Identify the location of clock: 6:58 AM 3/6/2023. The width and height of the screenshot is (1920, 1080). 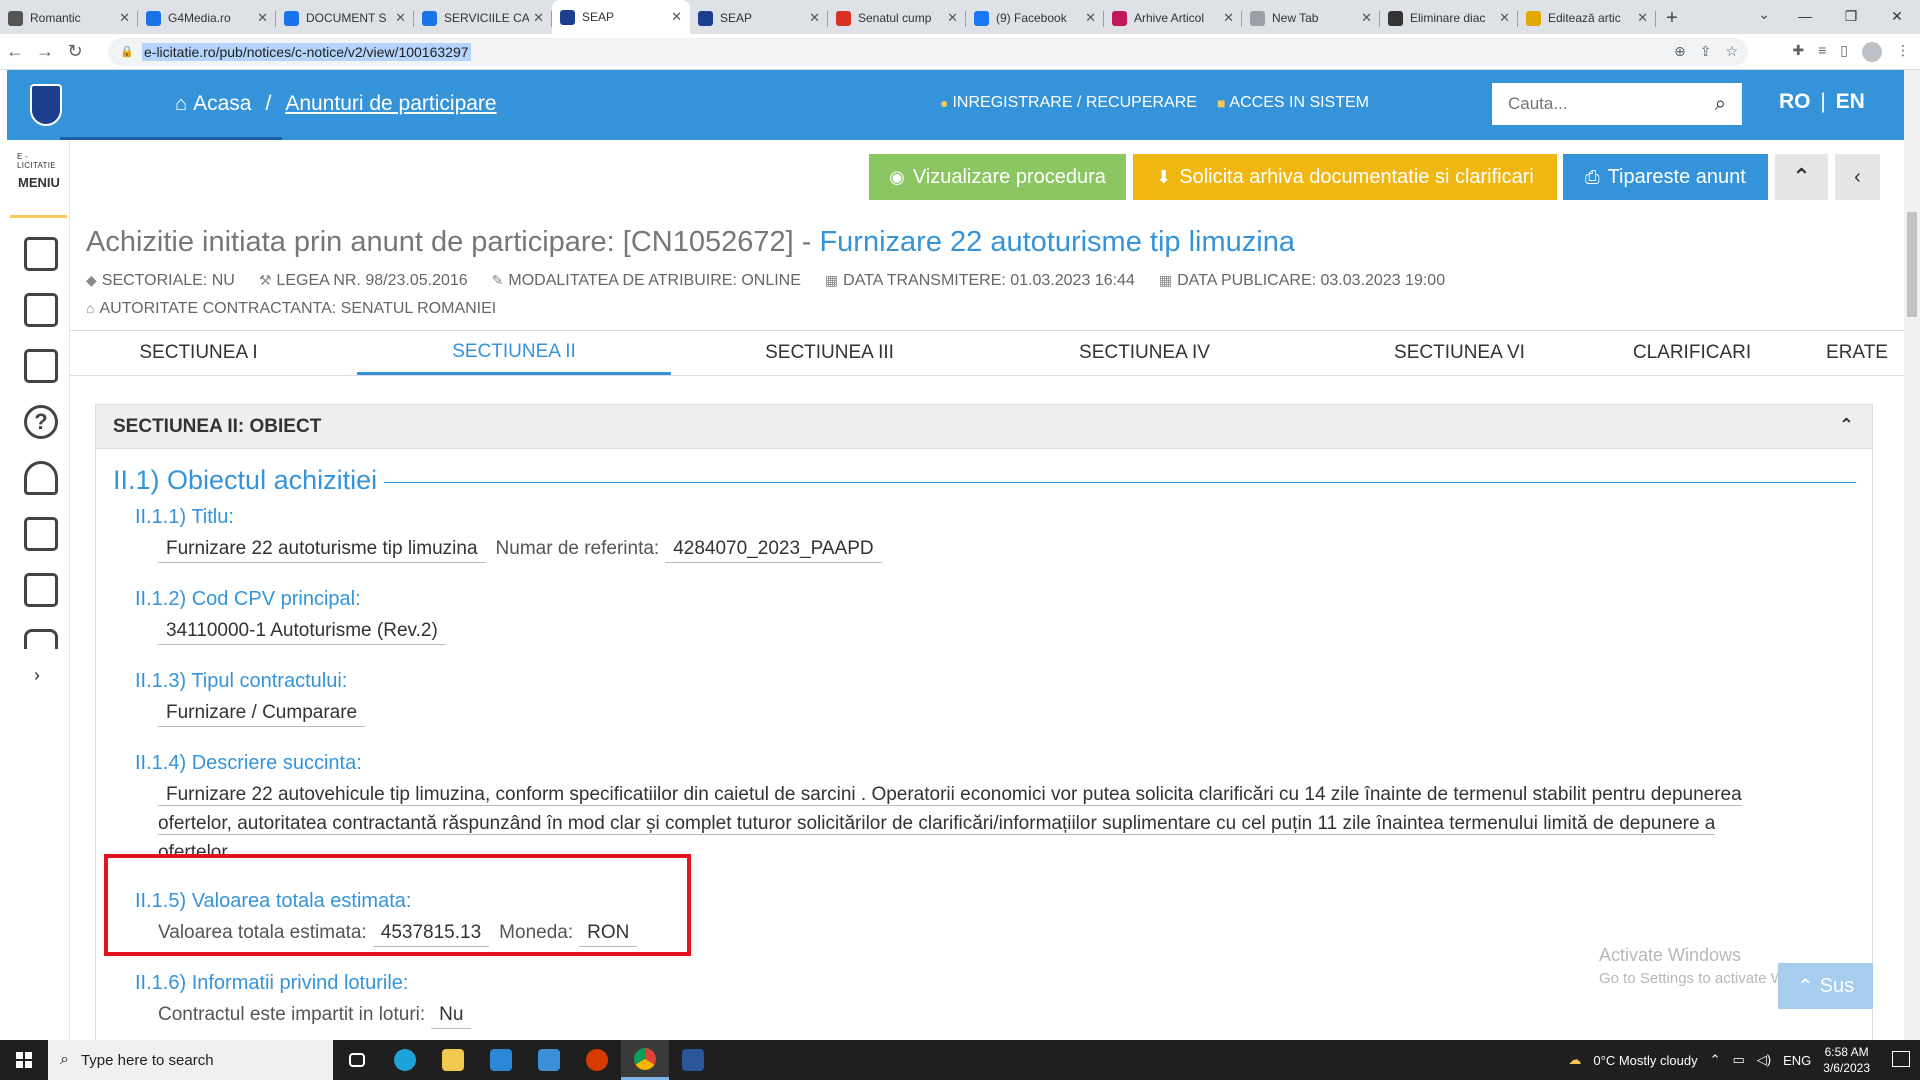
(1846, 1060).